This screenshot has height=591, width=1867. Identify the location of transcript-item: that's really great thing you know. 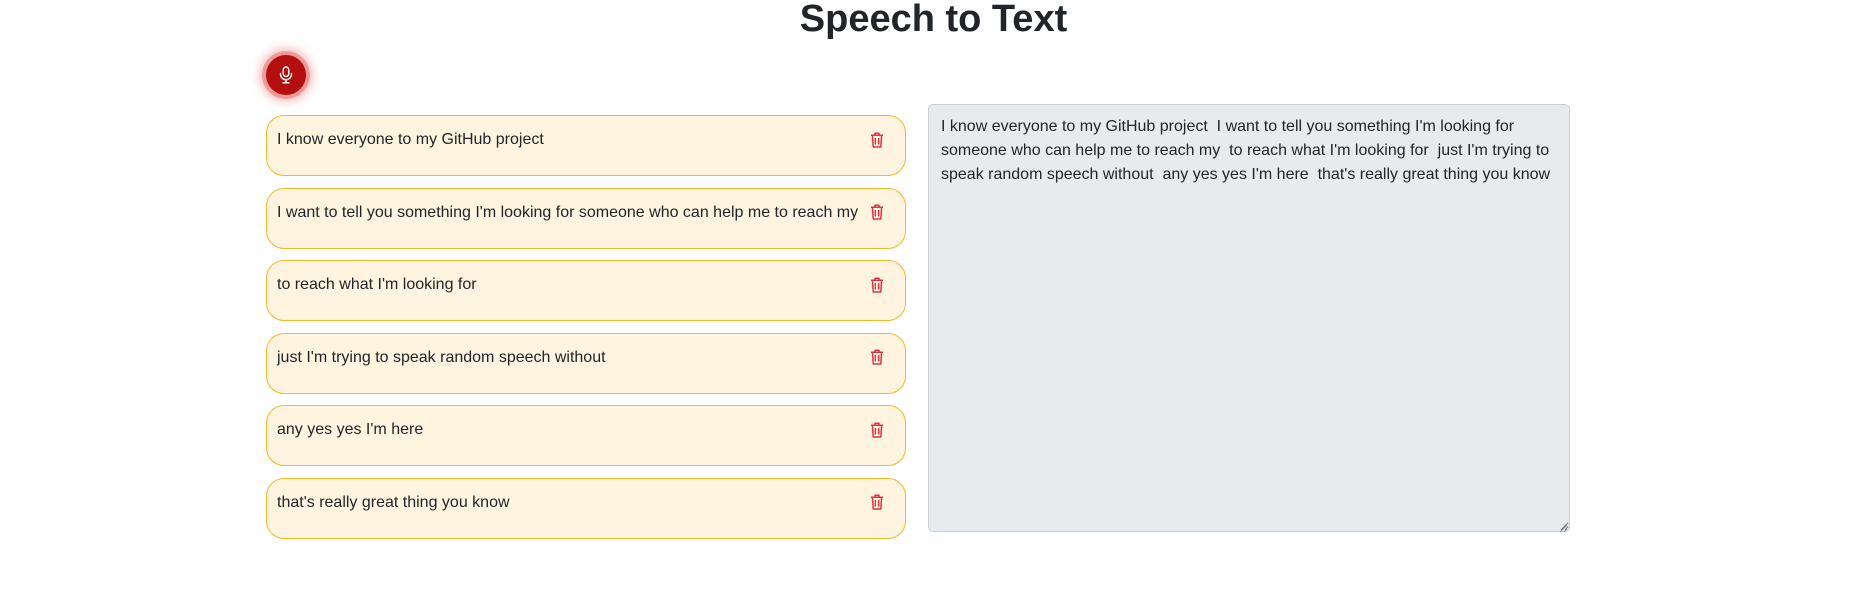
(586, 508).